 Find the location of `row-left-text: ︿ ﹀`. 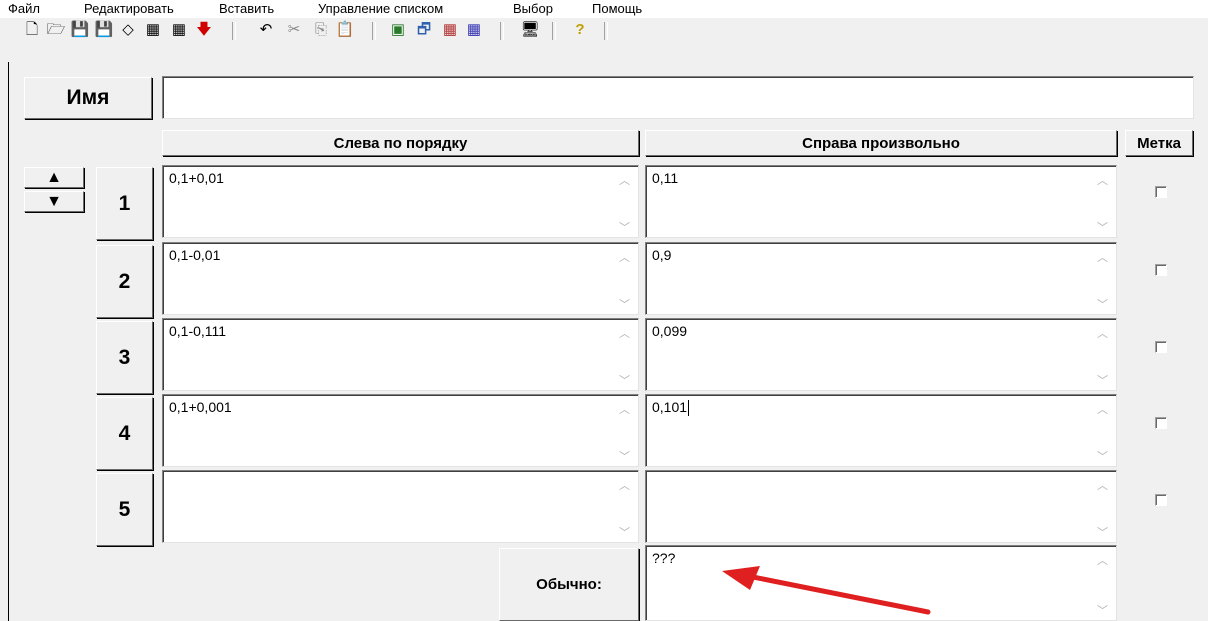

row-left-text: ︿ ﹀ is located at coordinates (400, 506).